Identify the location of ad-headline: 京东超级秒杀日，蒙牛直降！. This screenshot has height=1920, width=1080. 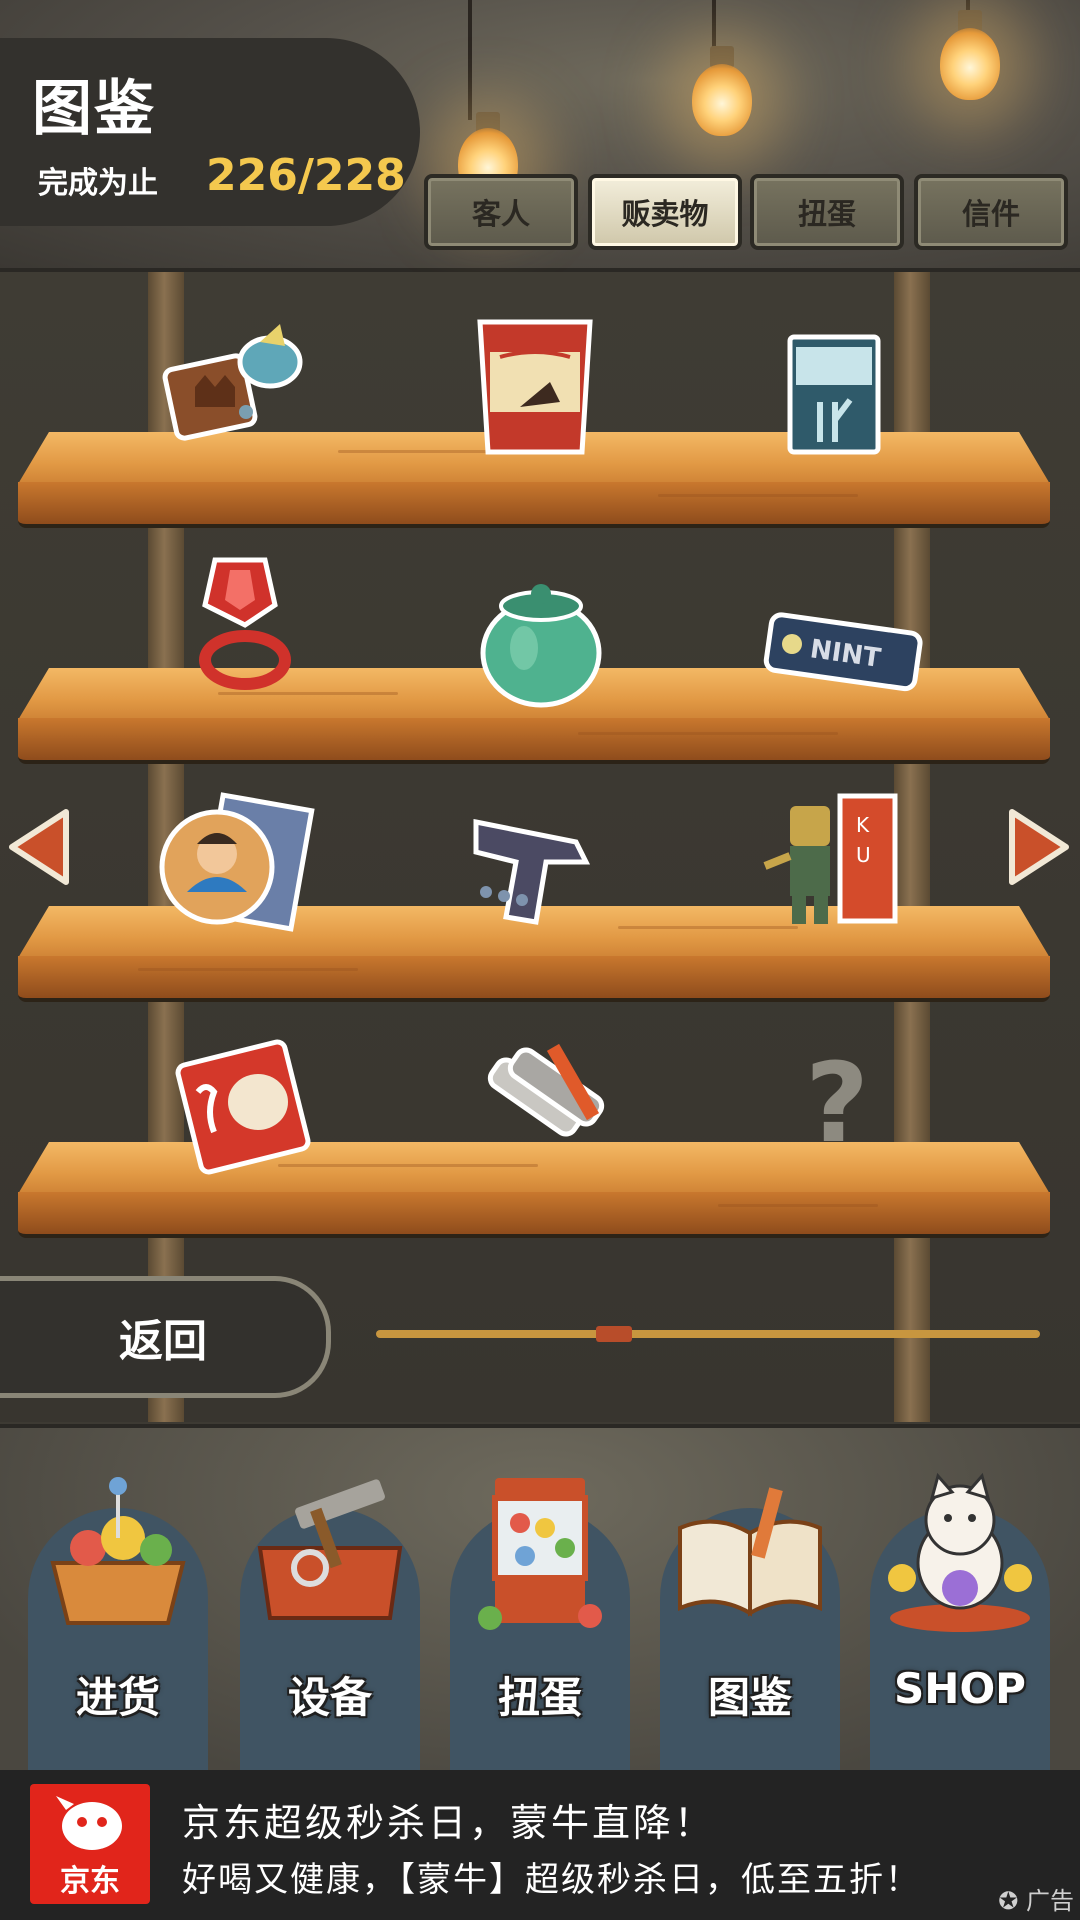
(449, 1823).